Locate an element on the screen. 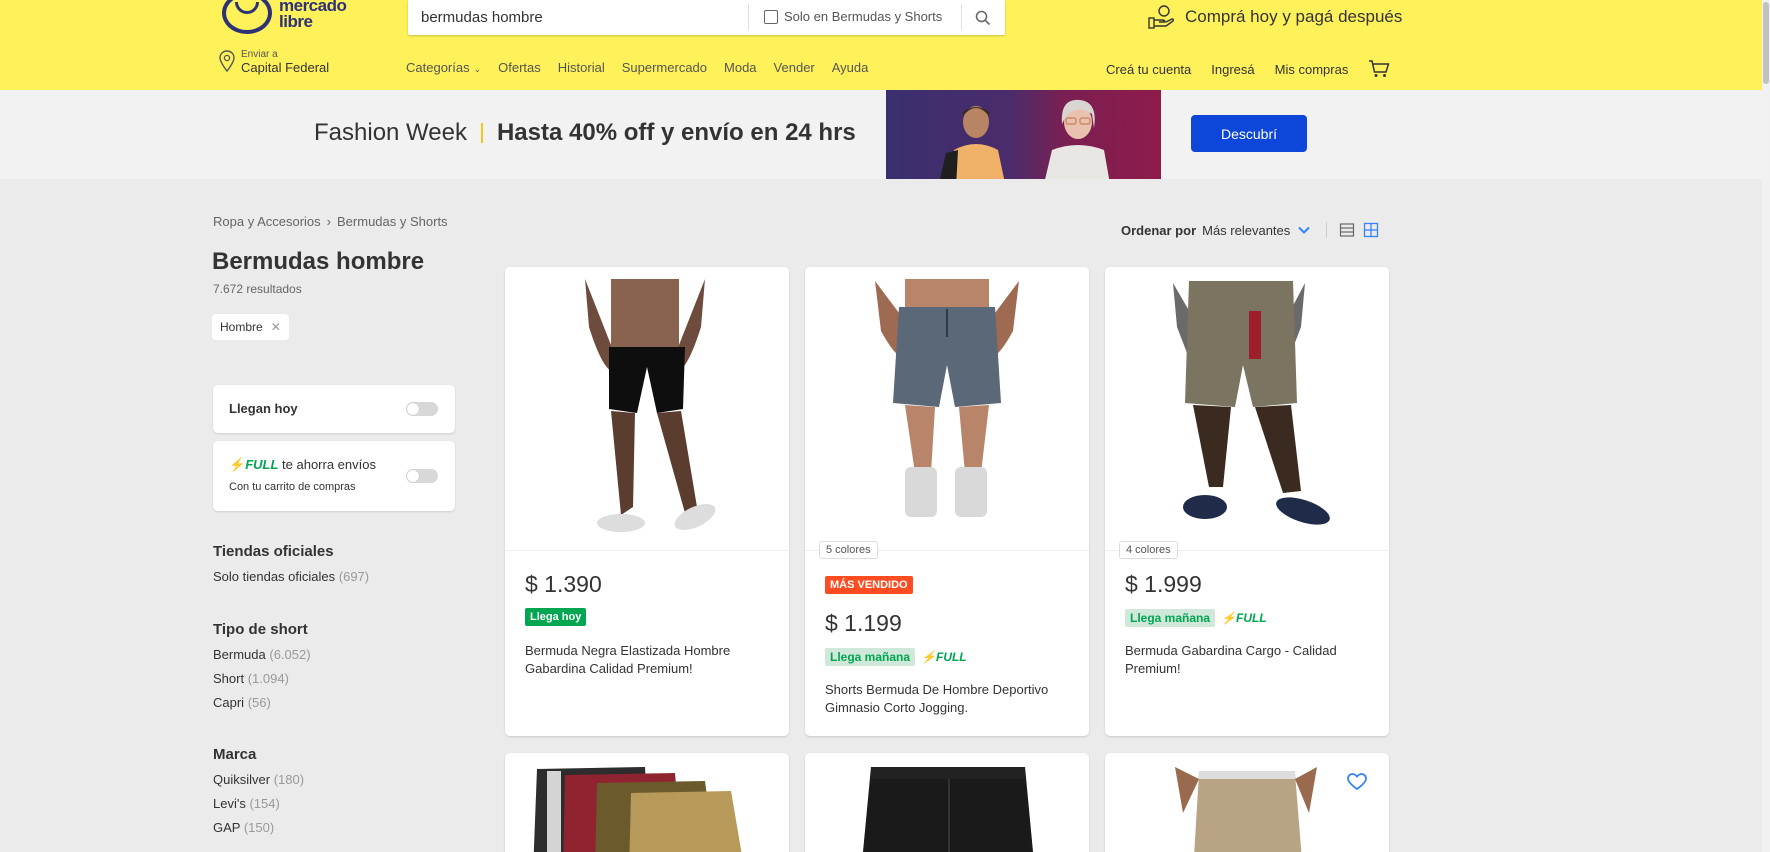 The image size is (1770, 852). filter-group-title: Marca is located at coordinates (235, 754).